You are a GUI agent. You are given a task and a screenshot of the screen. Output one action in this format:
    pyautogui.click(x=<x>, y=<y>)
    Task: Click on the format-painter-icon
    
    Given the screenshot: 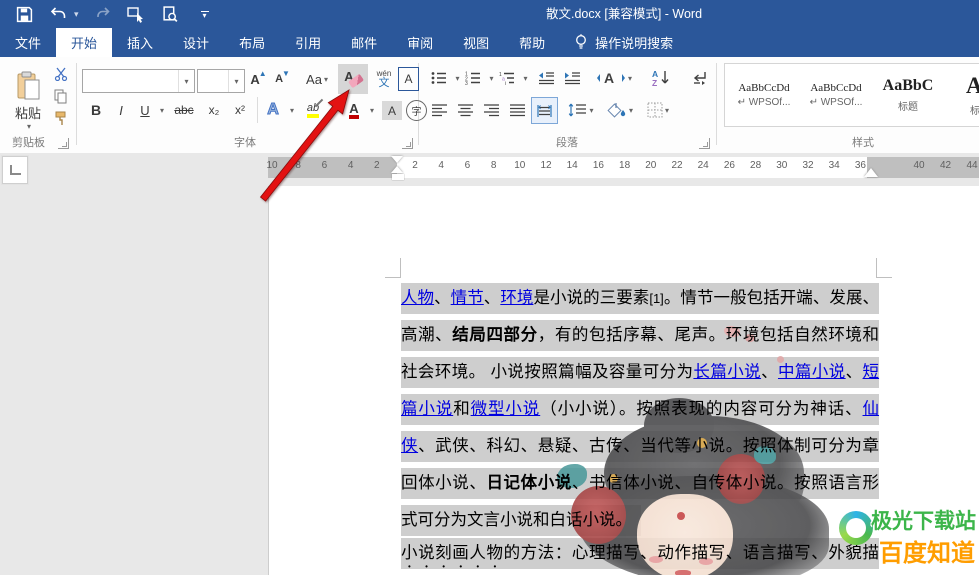 What is the action you would take?
    pyautogui.click(x=61, y=118)
    